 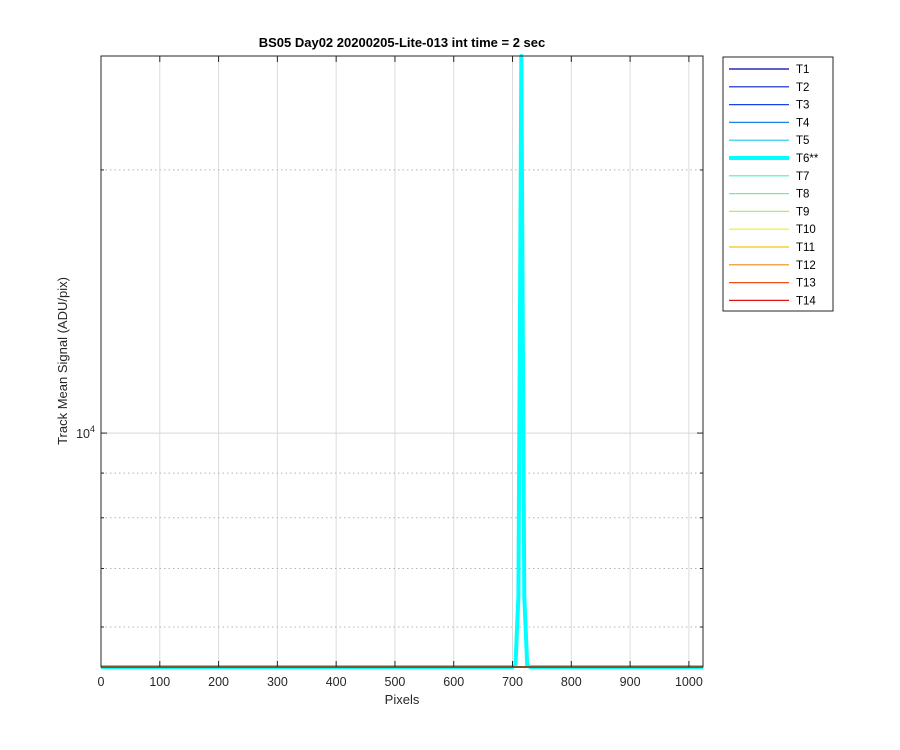 What do you see at coordinates (802, 88) in the screenshot?
I see `legend-label: T2` at bounding box center [802, 88].